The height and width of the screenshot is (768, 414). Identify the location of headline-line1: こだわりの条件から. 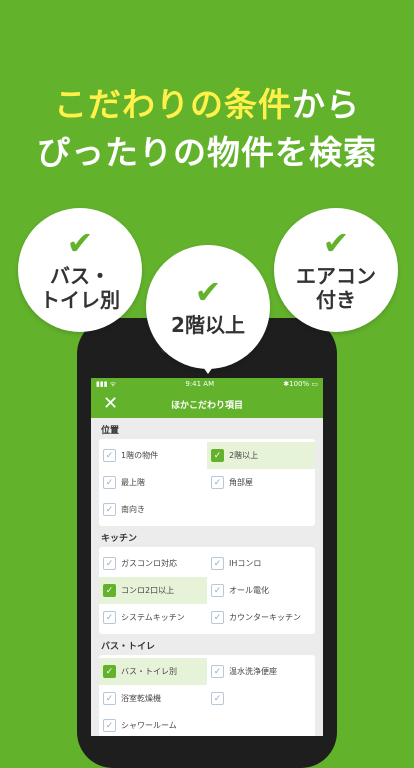
(207, 102).